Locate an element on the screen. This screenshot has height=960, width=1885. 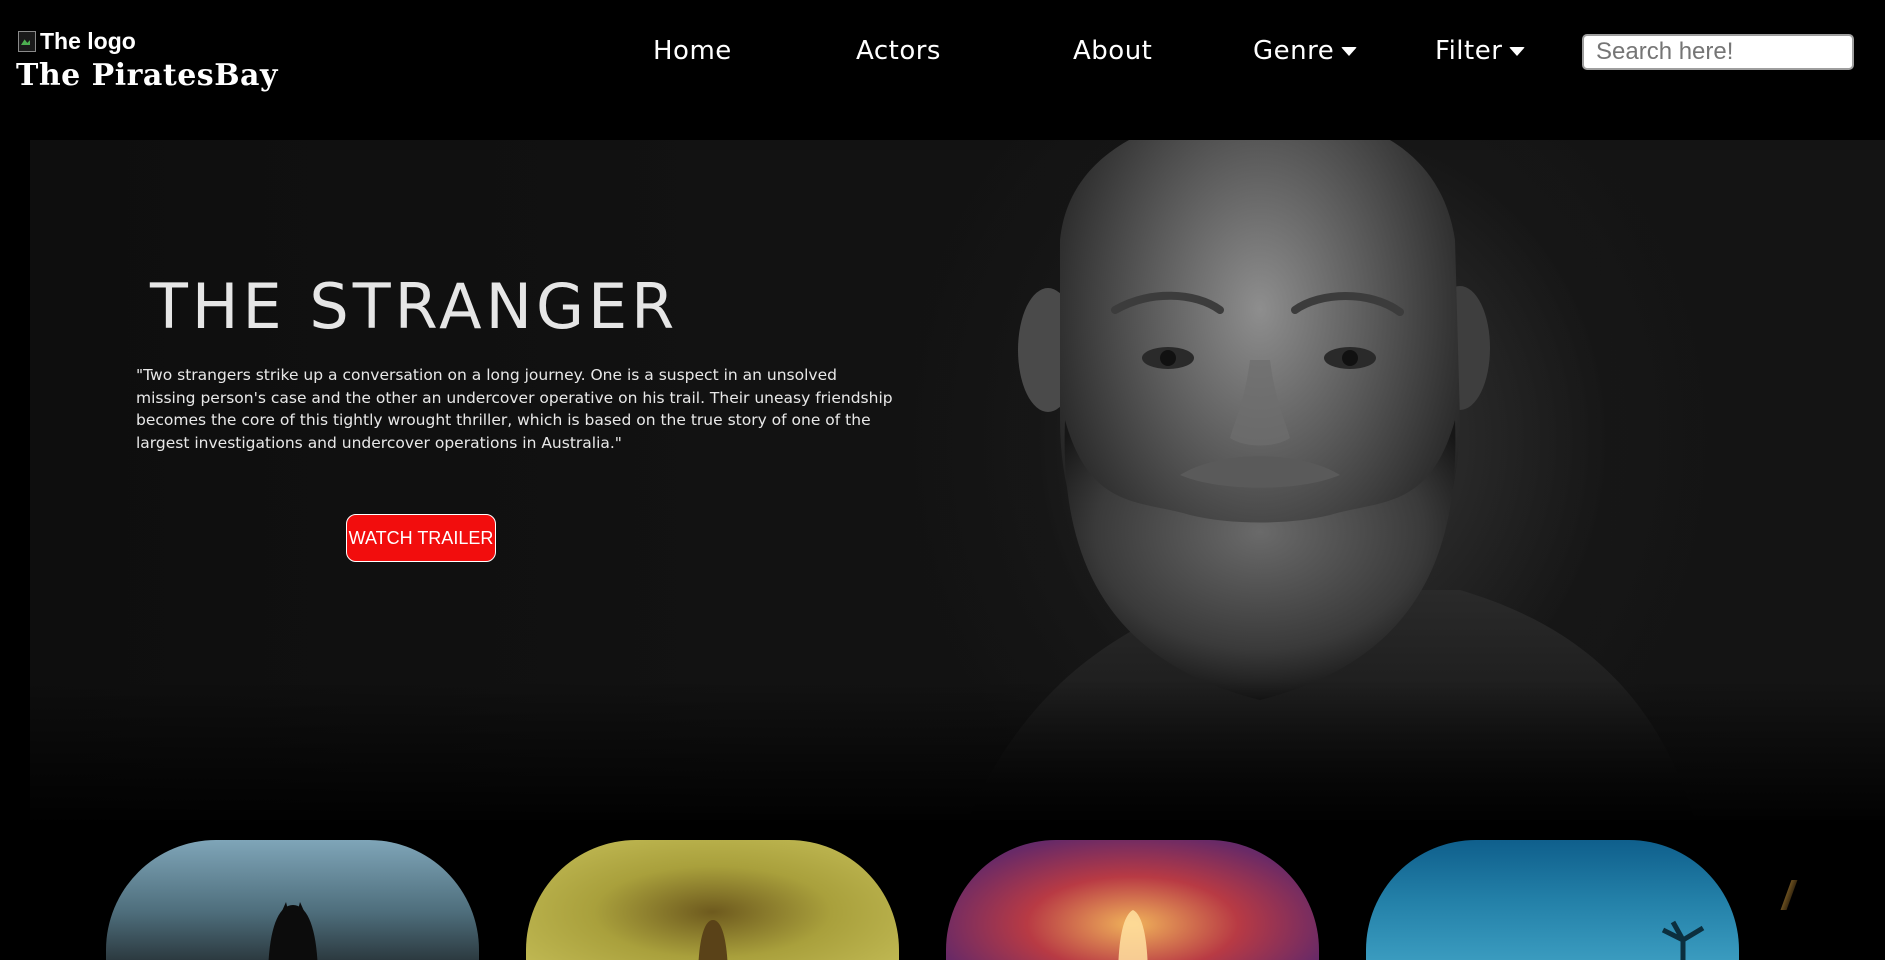
nav-about: About is located at coordinates (1112, 51).